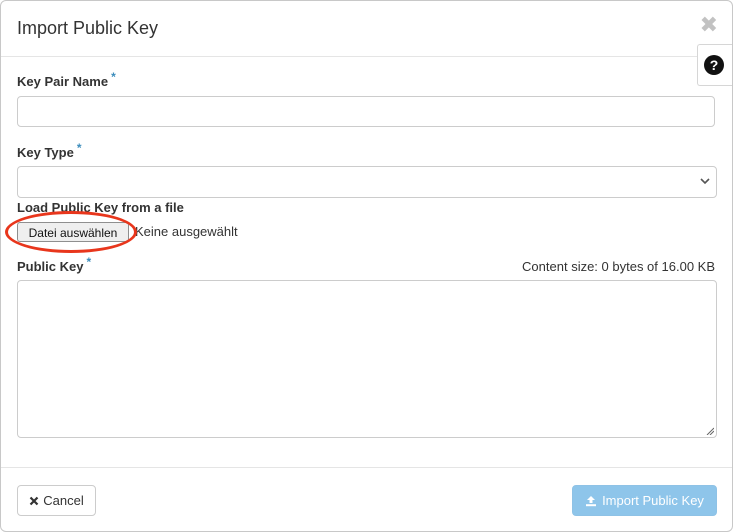  What do you see at coordinates (705, 181) in the screenshot?
I see `chevron-down-icon` at bounding box center [705, 181].